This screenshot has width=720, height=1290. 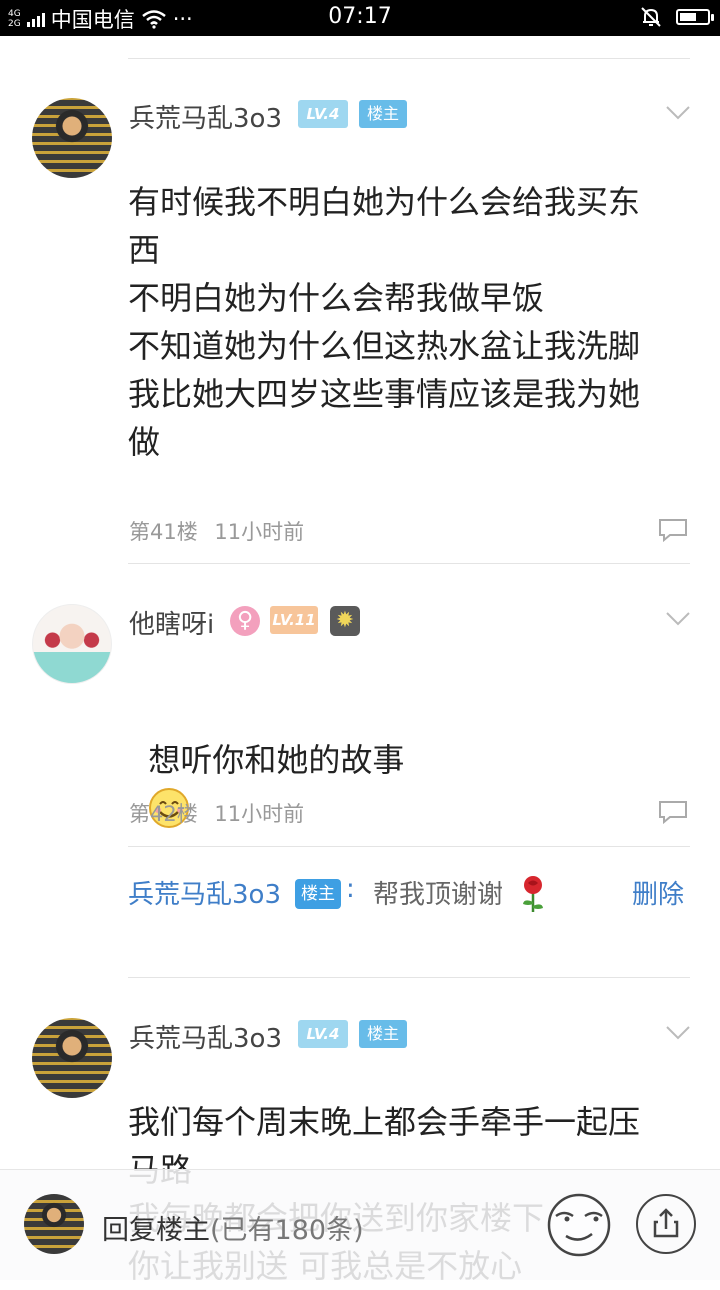 I want to click on reply-bar: 回复楼主(已有180条), so click(x=360, y=1224).